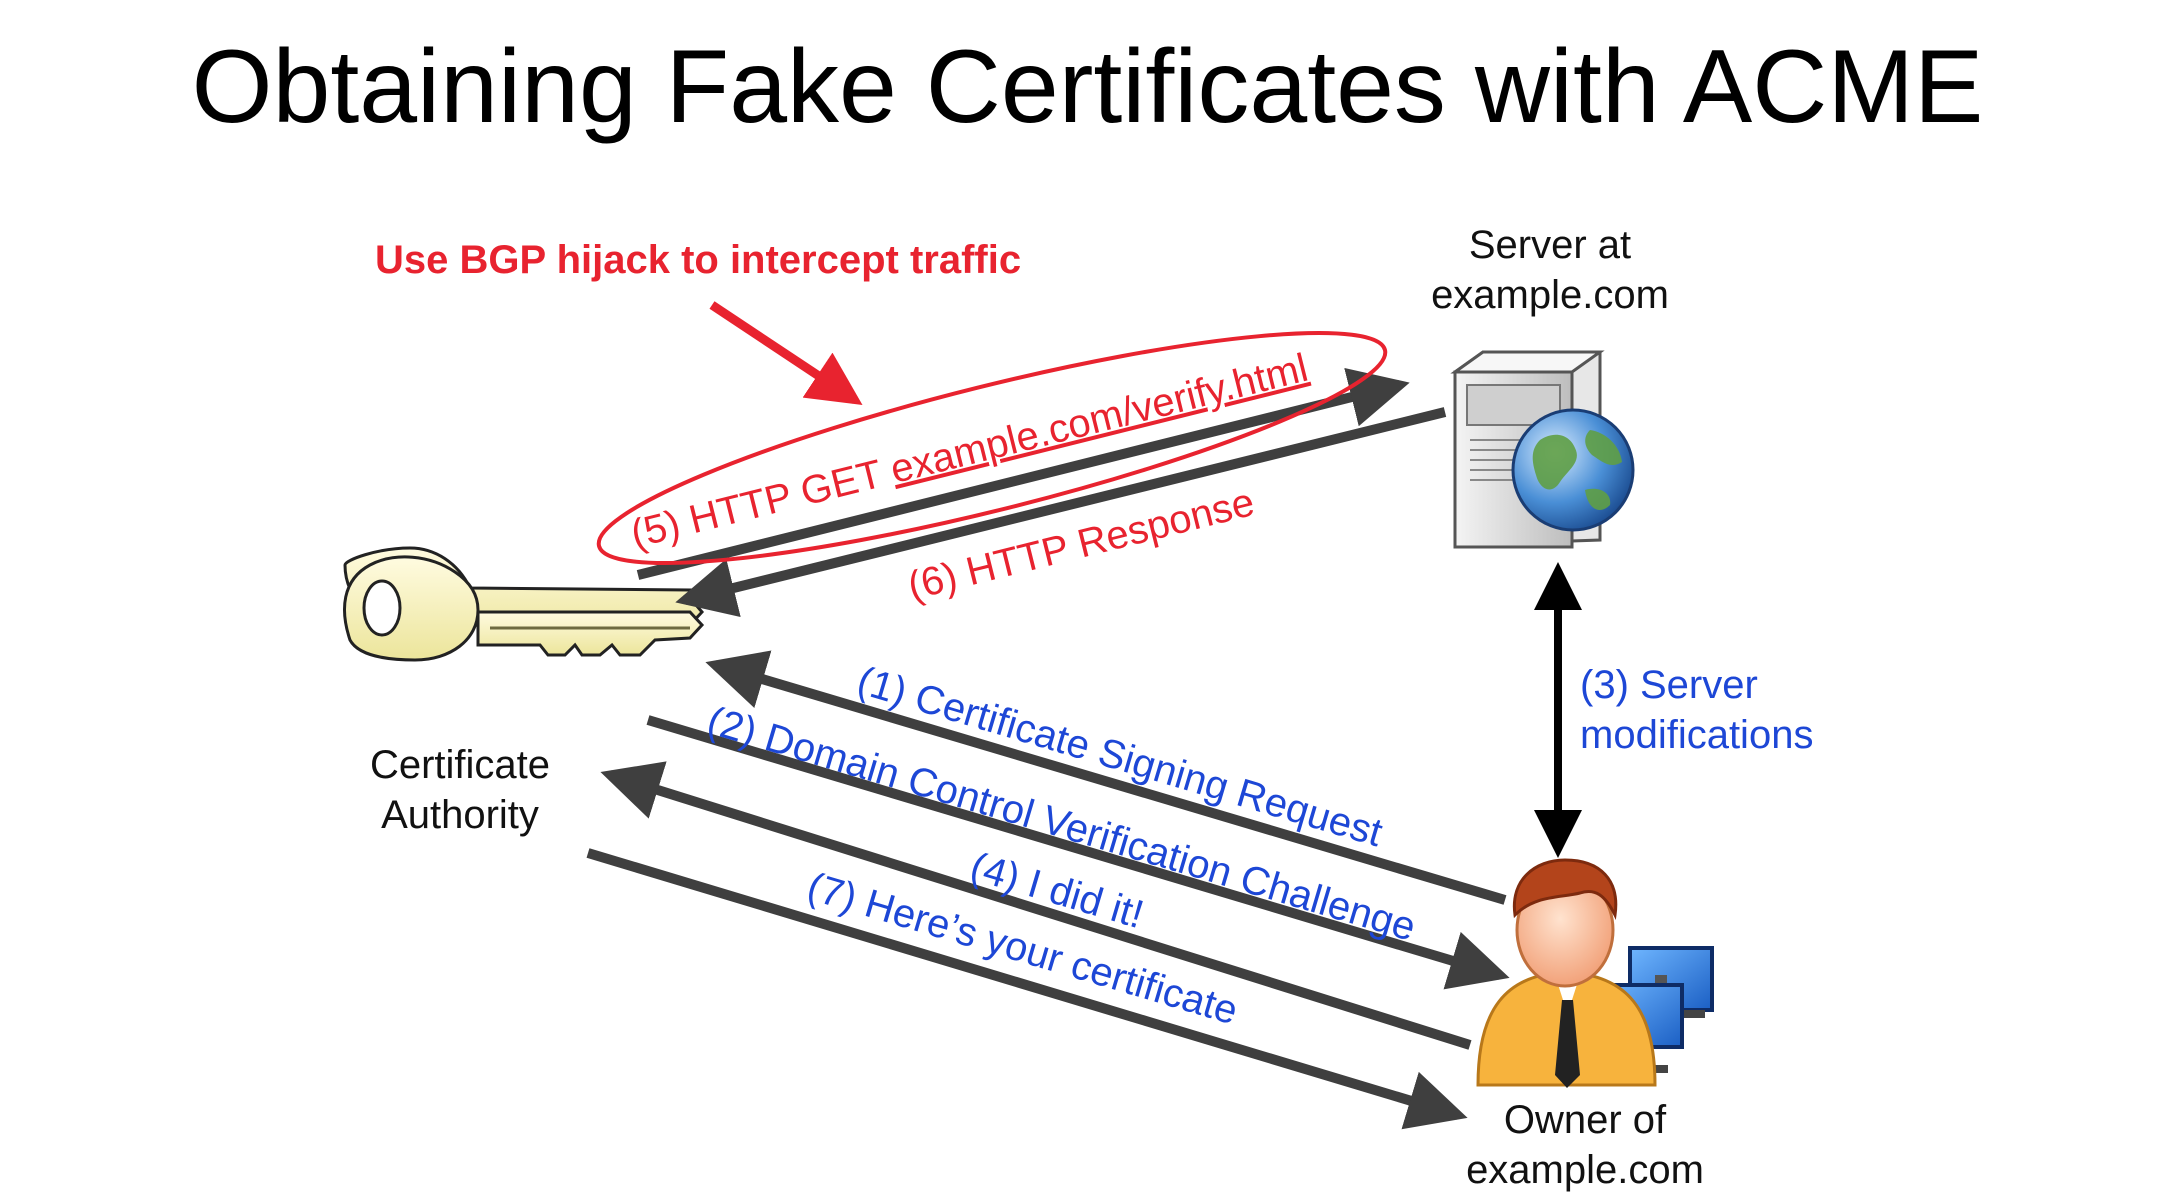 Image resolution: width=2175 pixels, height=1195 pixels. What do you see at coordinates (1550, 295) in the screenshot?
I see `server-label-line2: example.com` at bounding box center [1550, 295].